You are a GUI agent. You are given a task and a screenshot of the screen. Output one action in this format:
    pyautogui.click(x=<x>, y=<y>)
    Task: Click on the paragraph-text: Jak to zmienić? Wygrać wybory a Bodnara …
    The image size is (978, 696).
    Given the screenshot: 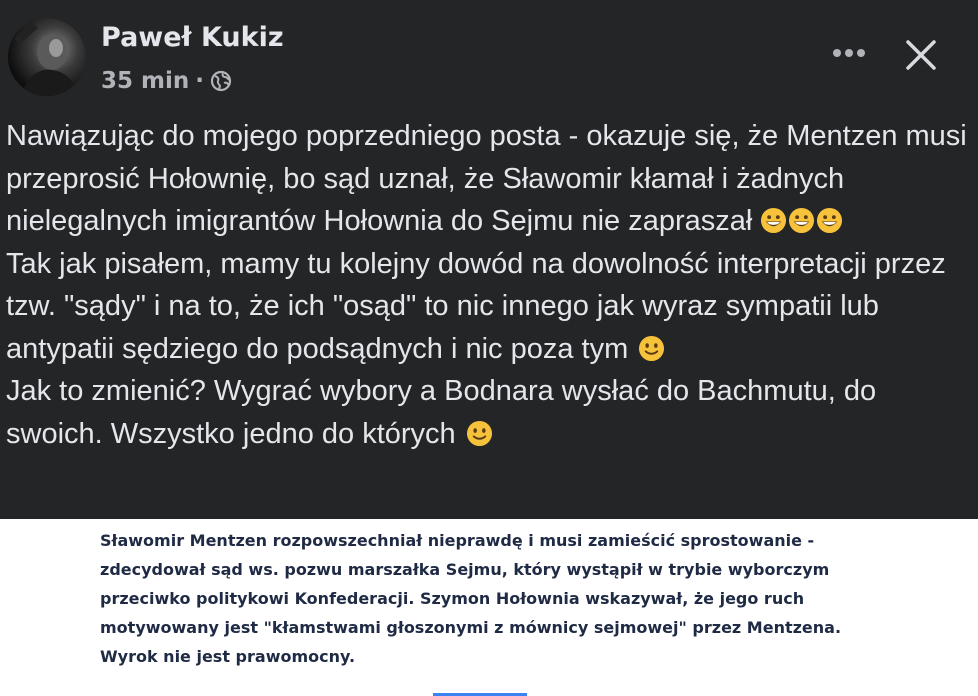 What is the action you would take?
    pyautogui.click(x=441, y=412)
    